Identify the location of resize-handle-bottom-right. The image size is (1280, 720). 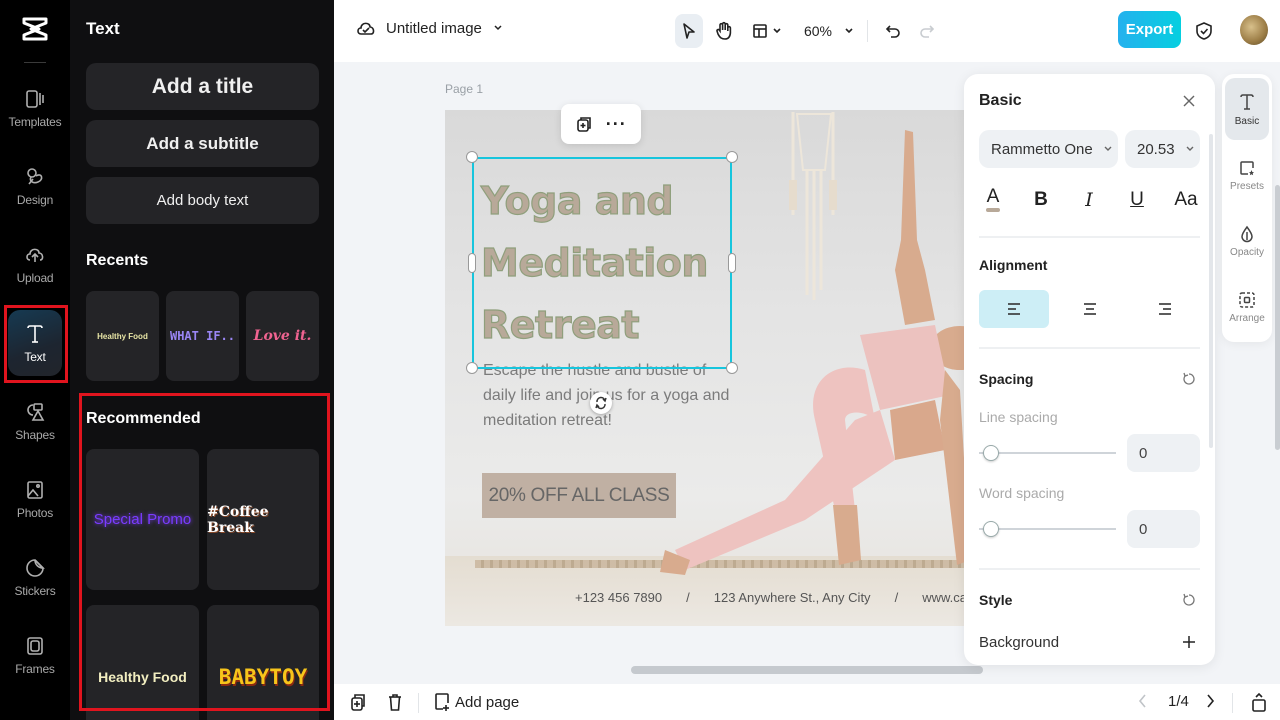
(732, 368).